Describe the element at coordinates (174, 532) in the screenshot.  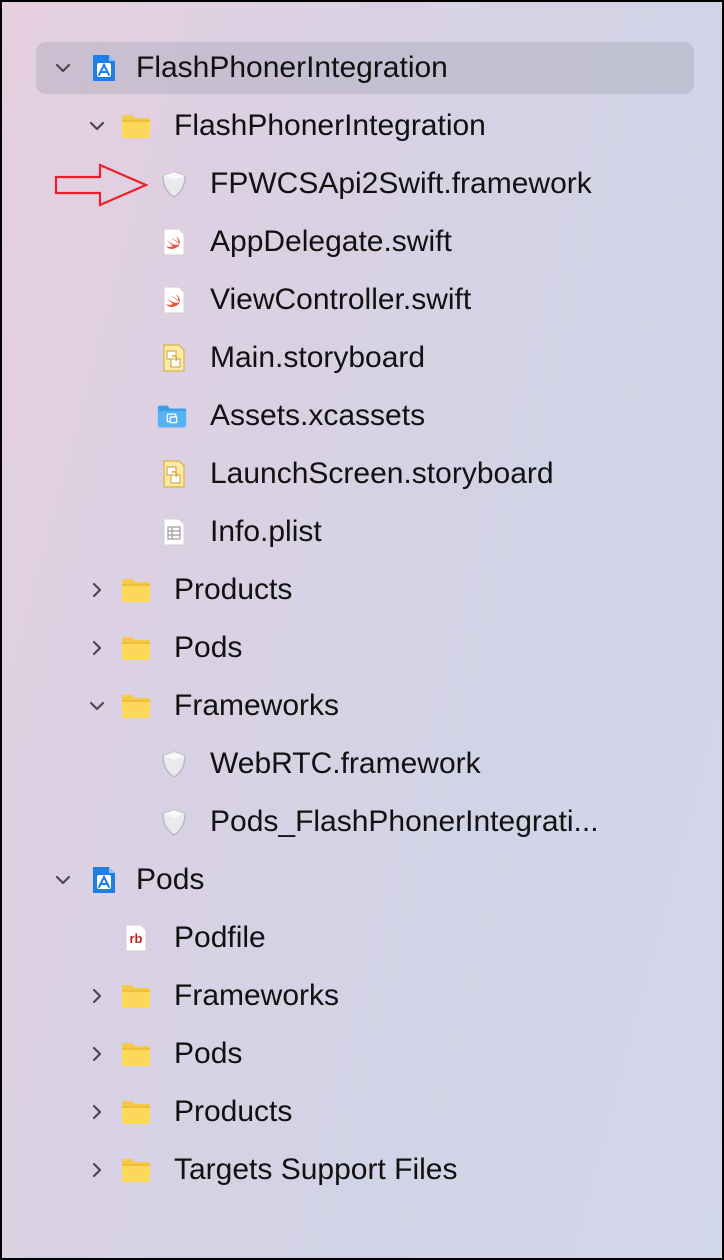
I see `plist-icon` at that location.